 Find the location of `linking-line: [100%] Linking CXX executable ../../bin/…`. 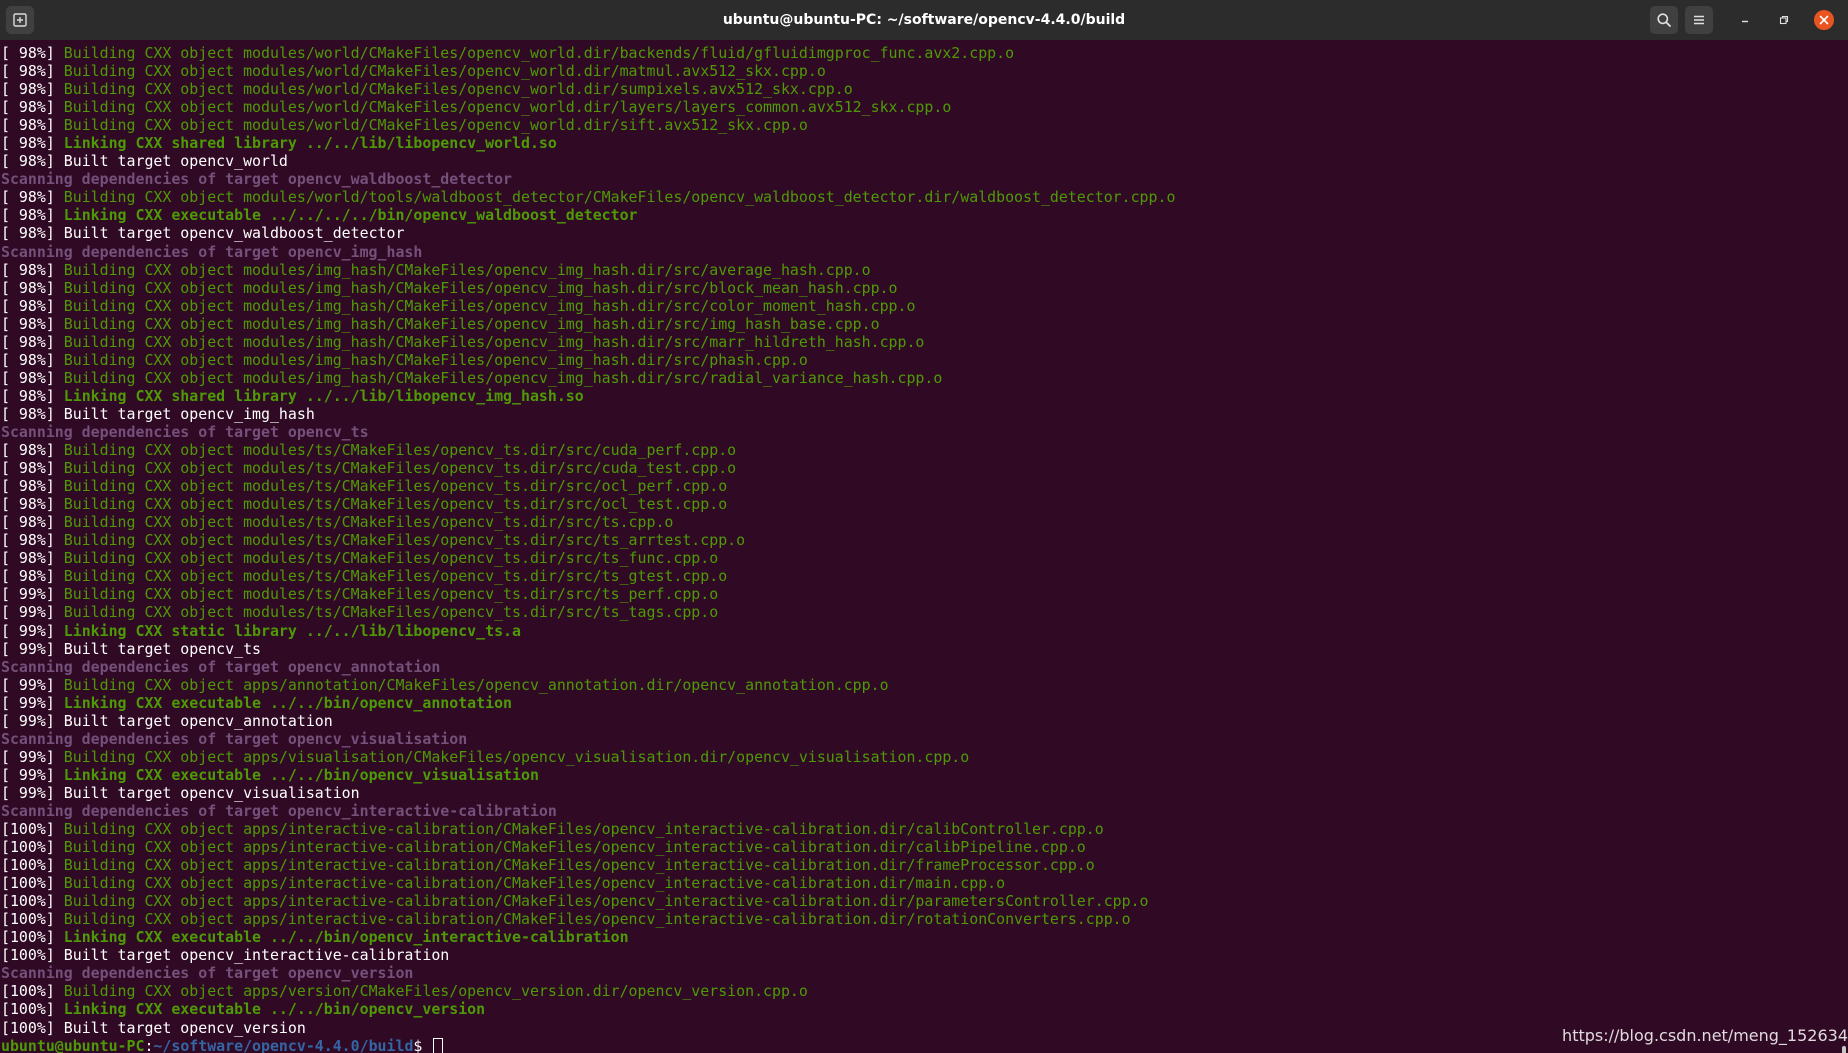

linking-line: [100%] Linking CXX executable ../../bin/… is located at coordinates (588, 937).